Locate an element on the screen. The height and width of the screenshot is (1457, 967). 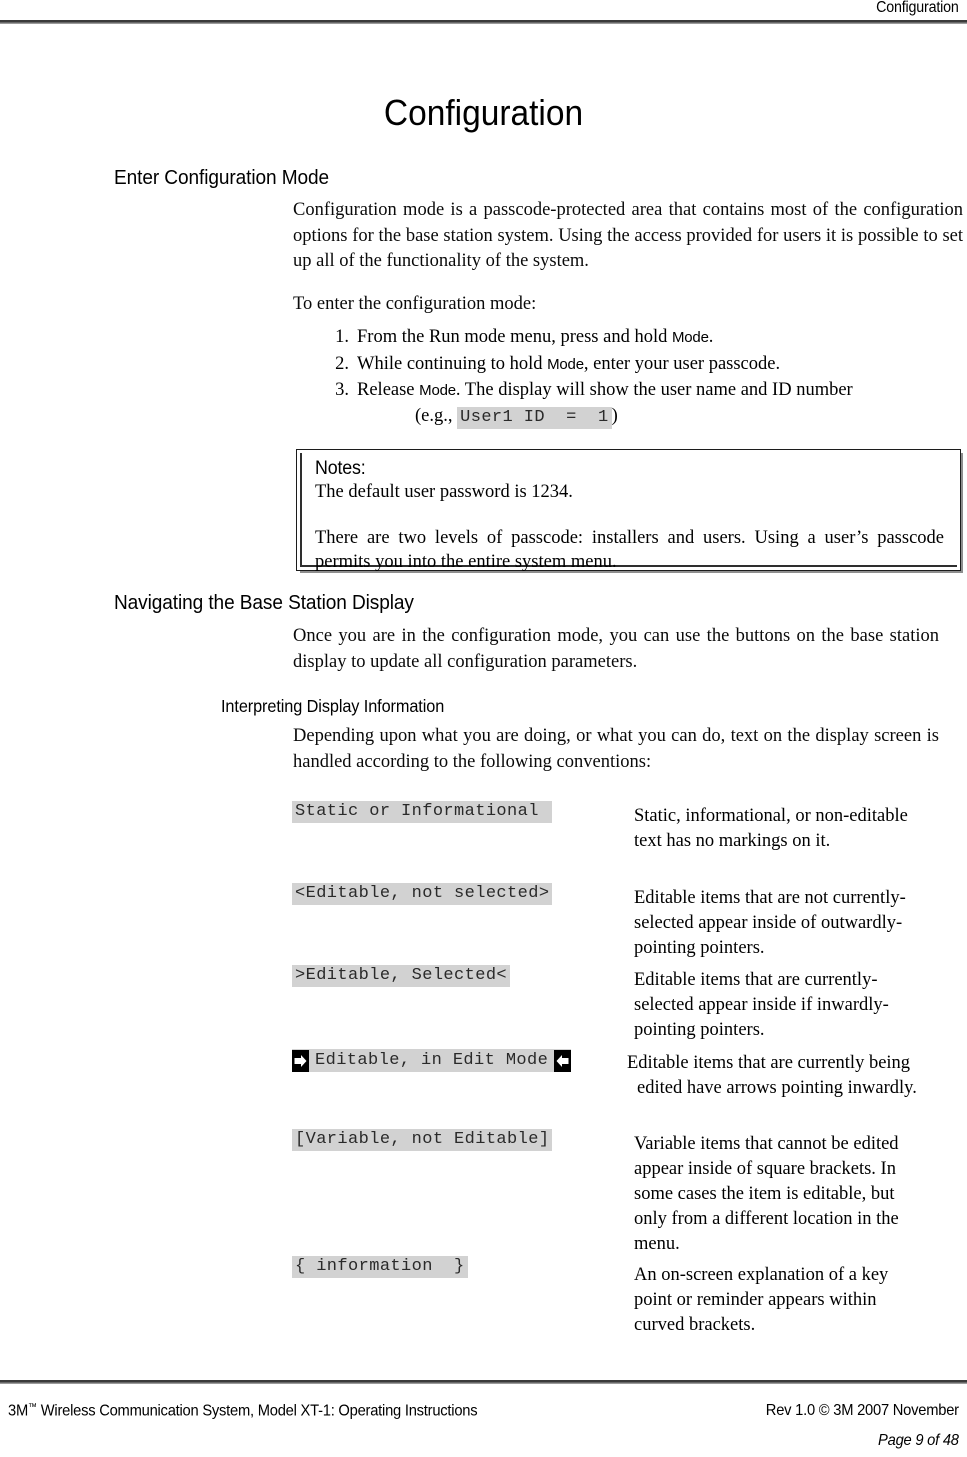
page-title: Configuration is located at coordinates (483, 112).